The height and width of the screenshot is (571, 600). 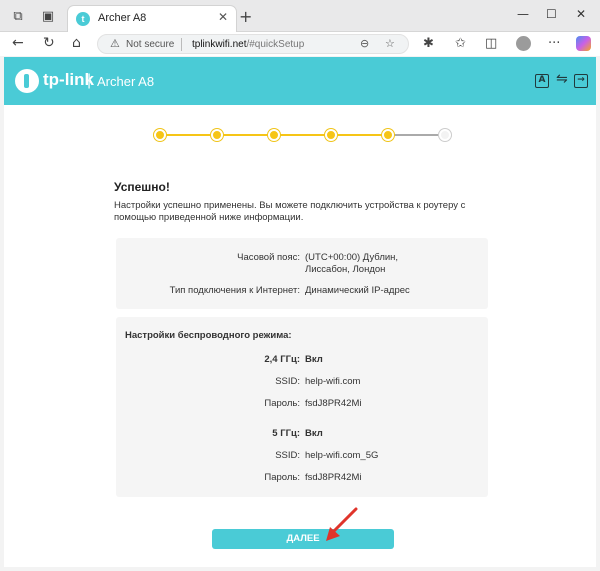 I want to click on connection-type-label: Тип подключения к Интернет:, so click(x=234, y=290).